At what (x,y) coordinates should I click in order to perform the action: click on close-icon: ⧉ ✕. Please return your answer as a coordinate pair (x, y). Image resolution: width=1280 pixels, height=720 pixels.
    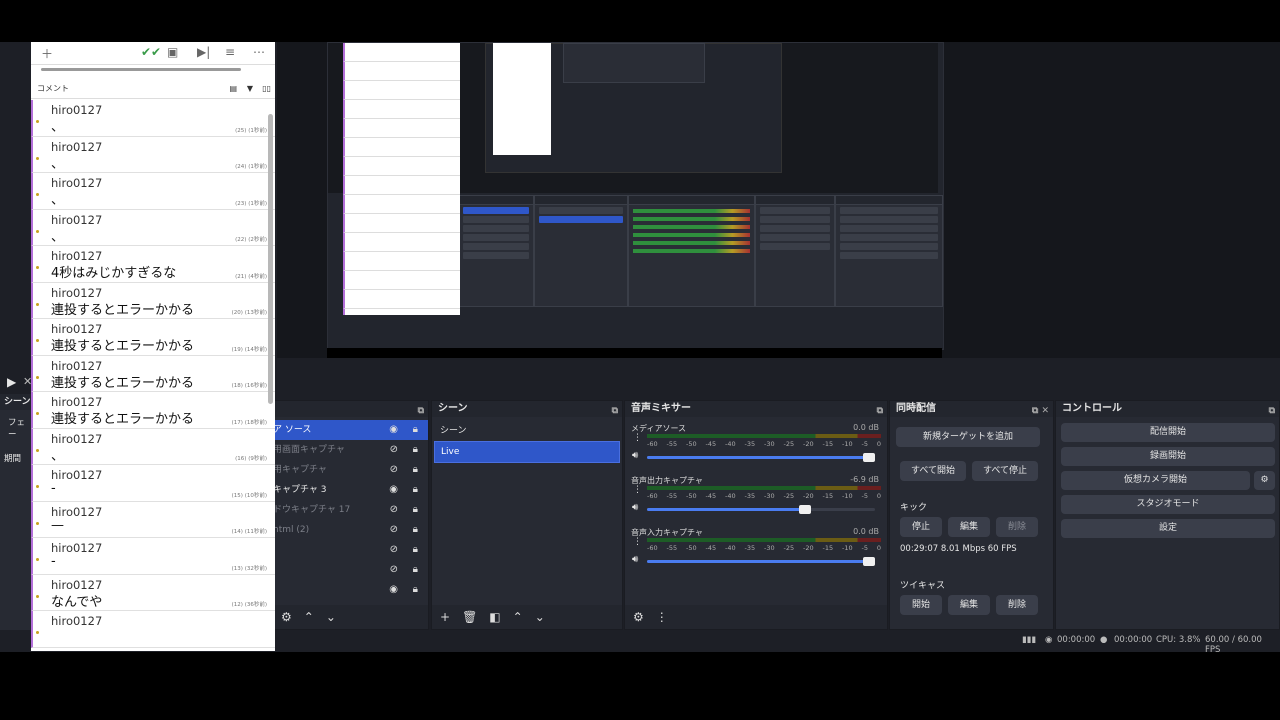
    Looking at the image, I should click on (1040, 411).